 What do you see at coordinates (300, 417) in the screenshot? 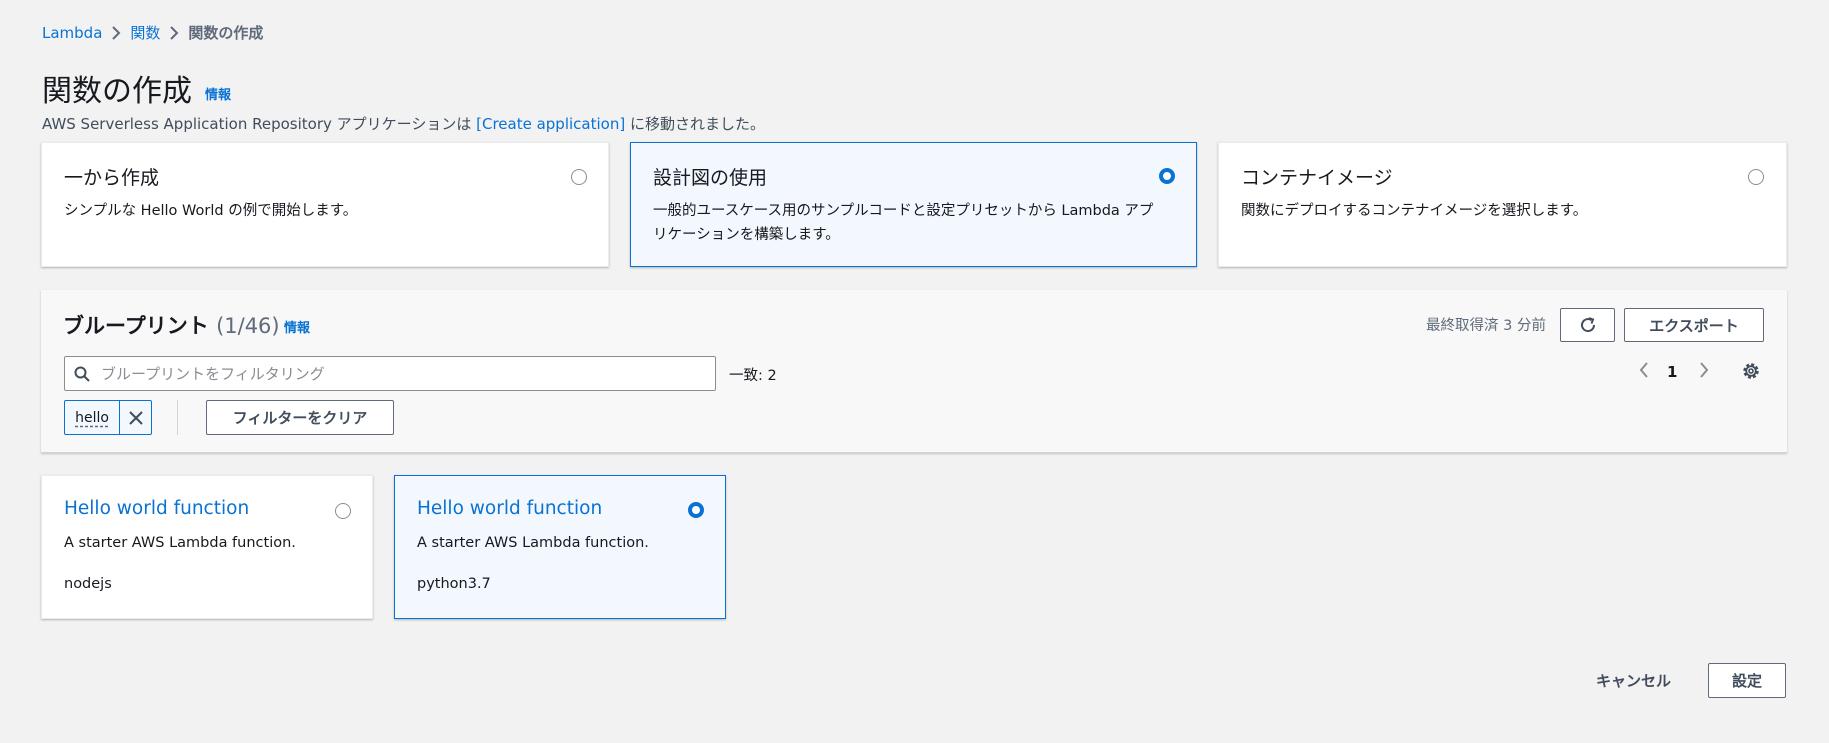
I see `clear-filter-button: フィルターをクリア` at bounding box center [300, 417].